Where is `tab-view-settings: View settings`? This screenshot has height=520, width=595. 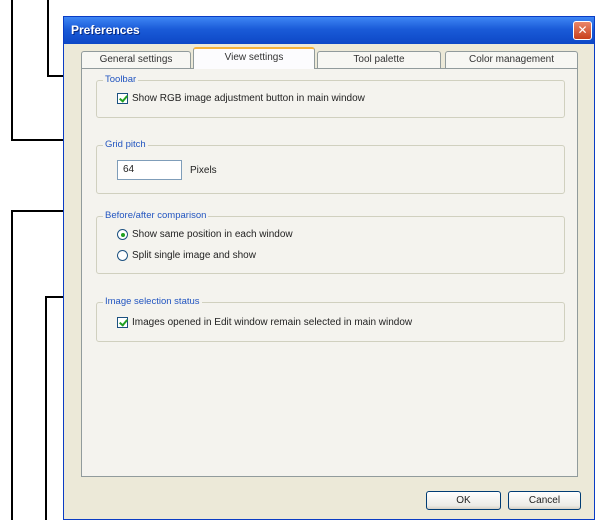 tab-view-settings: View settings is located at coordinates (254, 58).